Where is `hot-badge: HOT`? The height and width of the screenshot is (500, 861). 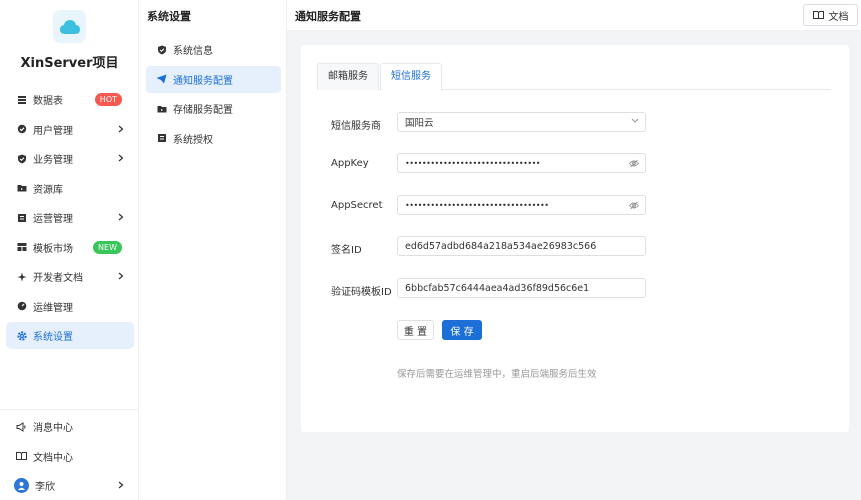
hot-badge: HOT is located at coordinates (108, 99).